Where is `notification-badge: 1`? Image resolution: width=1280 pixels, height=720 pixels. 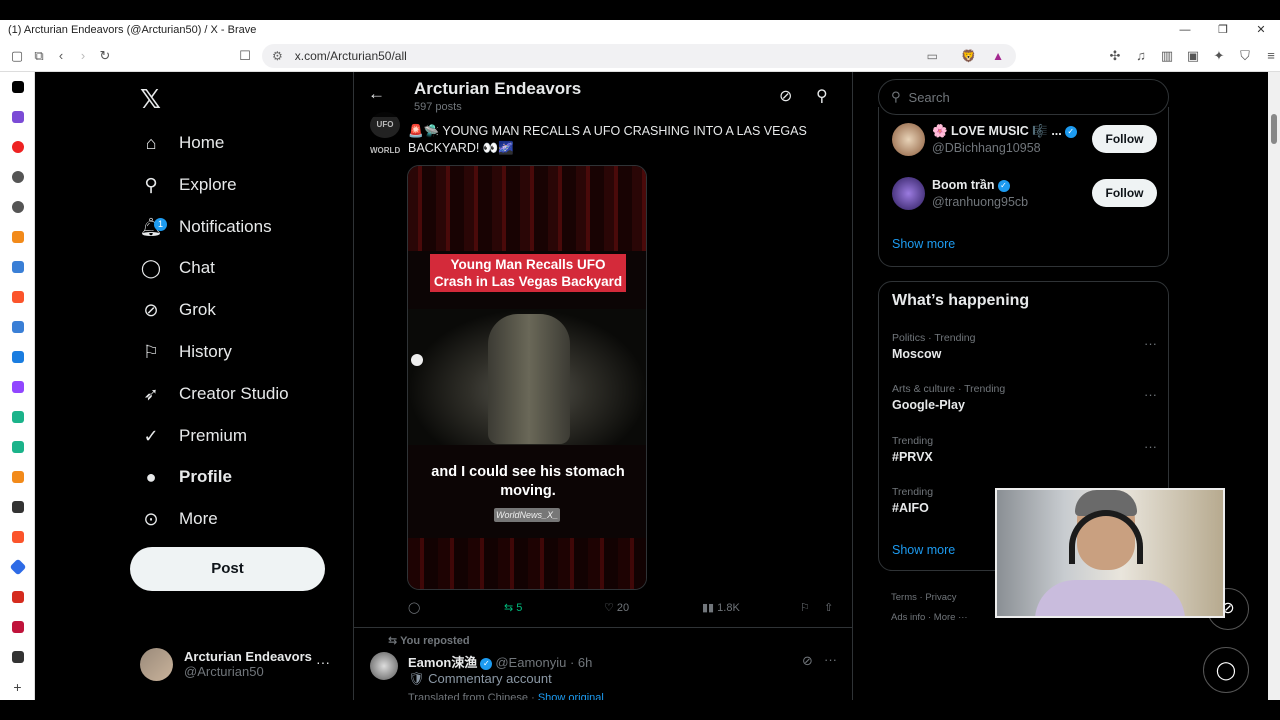 notification-badge: 1 is located at coordinates (160, 224).